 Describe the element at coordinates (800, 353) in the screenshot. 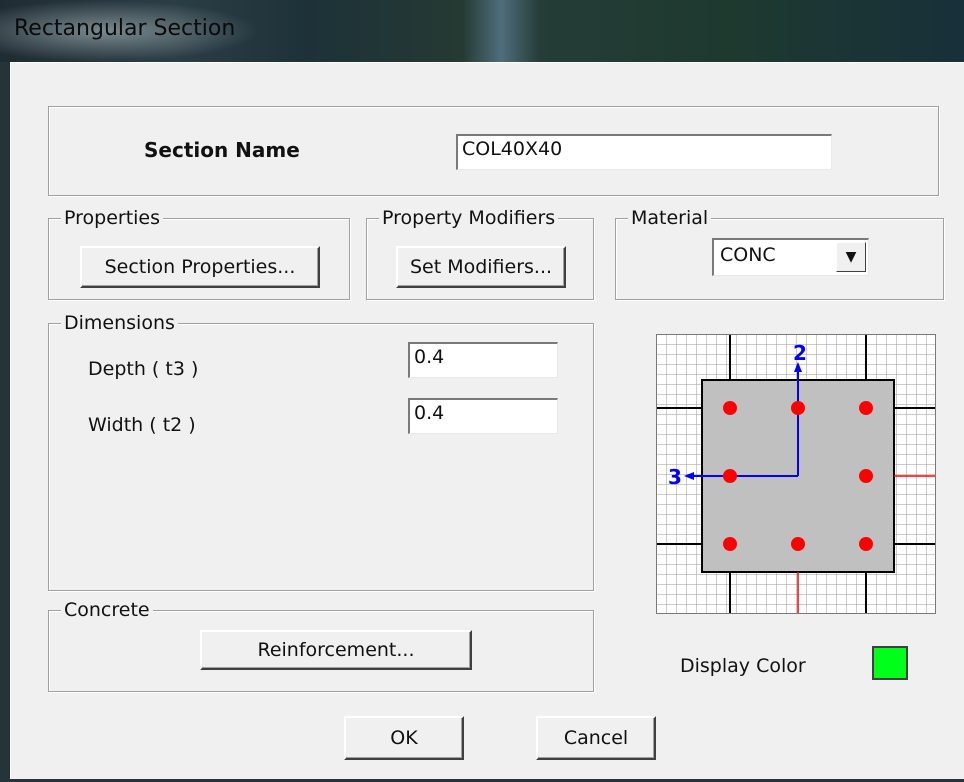

I see `axis-2-label: 2` at that location.